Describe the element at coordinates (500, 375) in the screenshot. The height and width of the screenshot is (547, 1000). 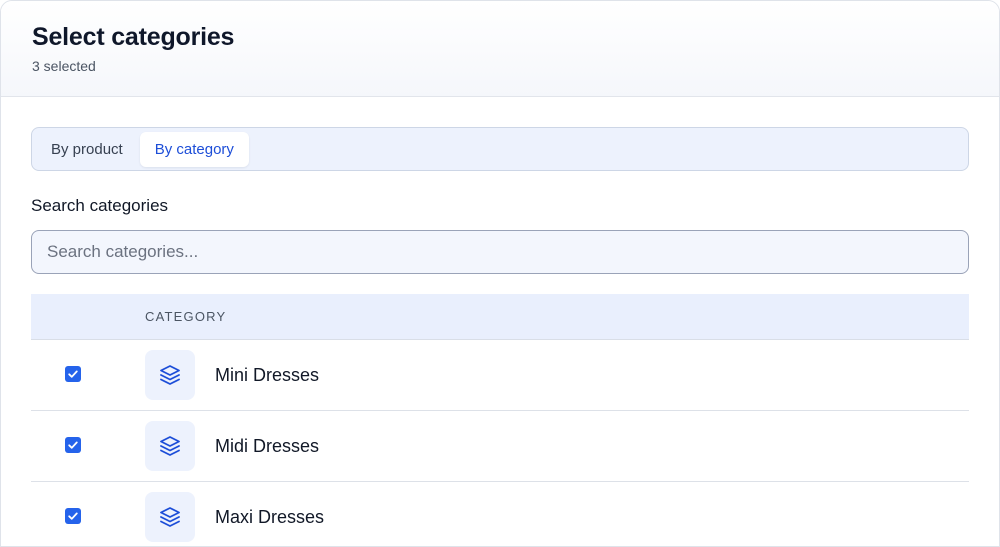
I see `table-row: Mini Dresses` at that location.